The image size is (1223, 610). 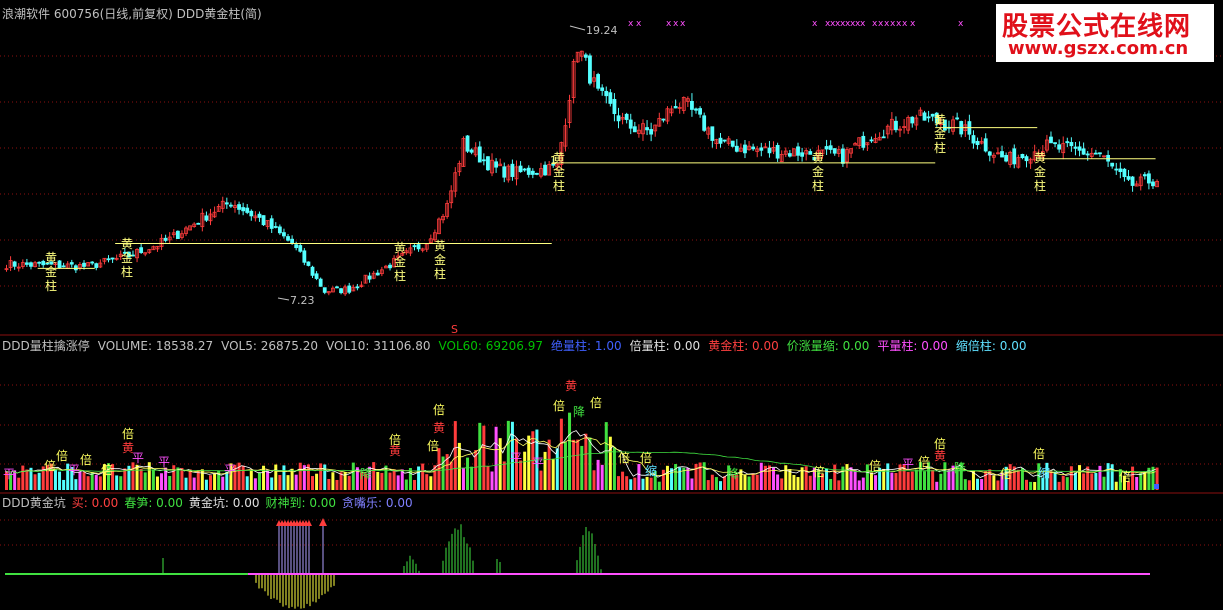 What do you see at coordinates (553, 160) in the screenshot?
I see `marker-label: 1` at bounding box center [553, 160].